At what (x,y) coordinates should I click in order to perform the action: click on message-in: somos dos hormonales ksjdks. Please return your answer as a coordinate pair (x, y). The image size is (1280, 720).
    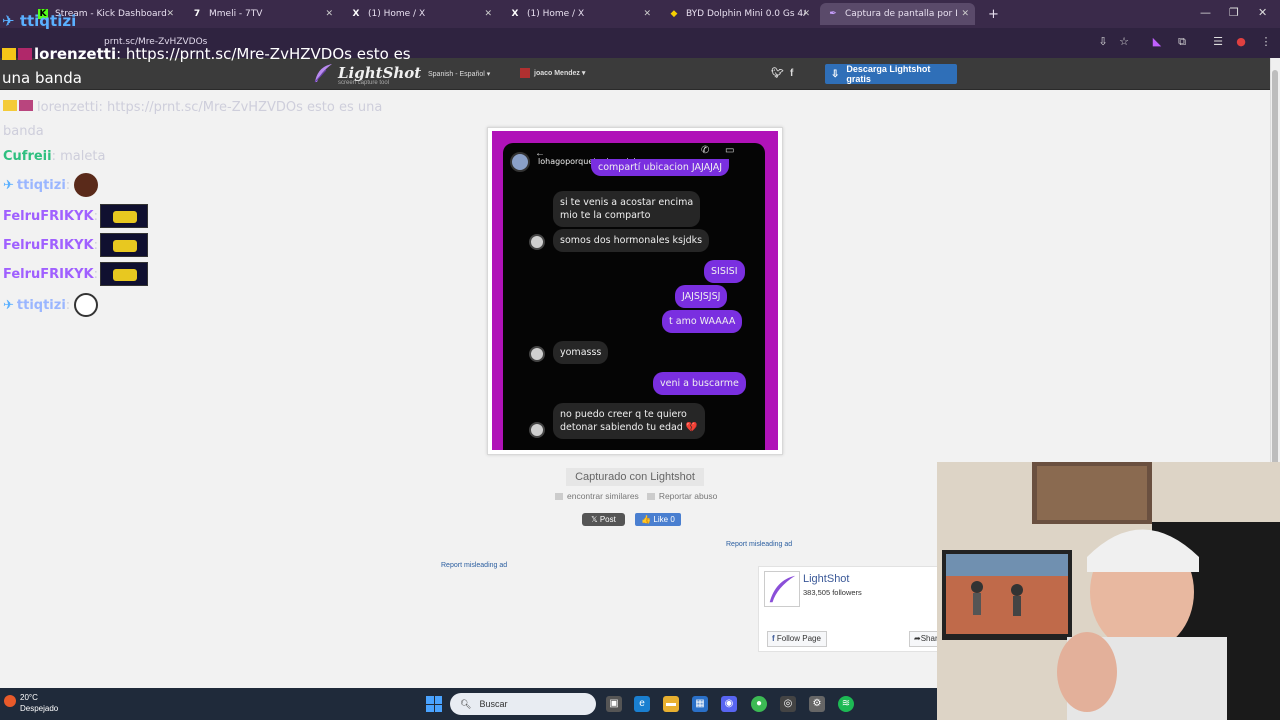
    Looking at the image, I should click on (631, 240).